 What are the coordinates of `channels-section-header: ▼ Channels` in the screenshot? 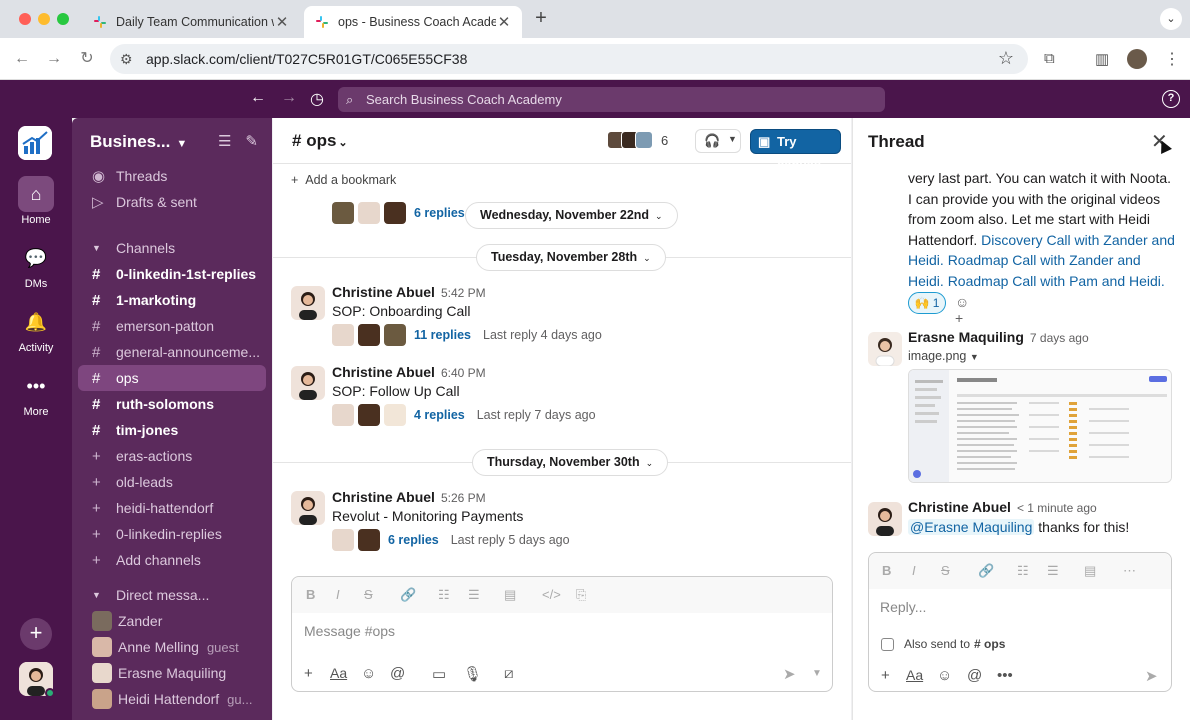 It's located at (172, 248).